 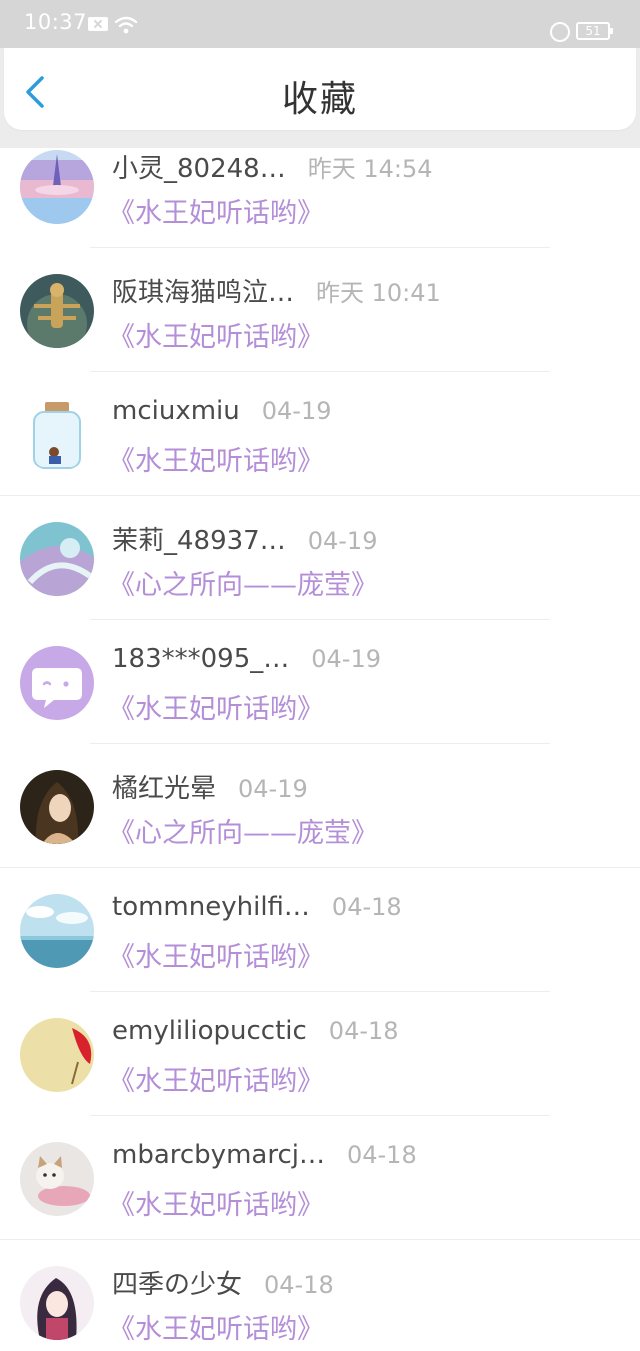 I want to click on status-time: 10:37, so click(x=56, y=22).